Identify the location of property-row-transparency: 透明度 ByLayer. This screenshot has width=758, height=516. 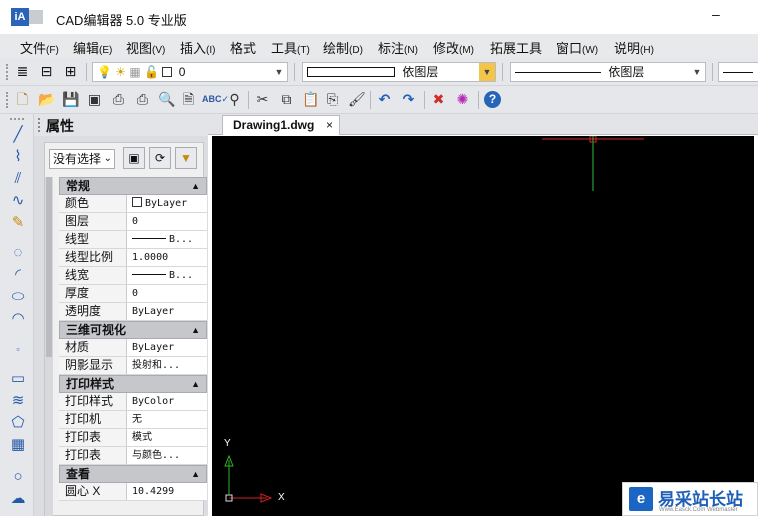
(133, 312).